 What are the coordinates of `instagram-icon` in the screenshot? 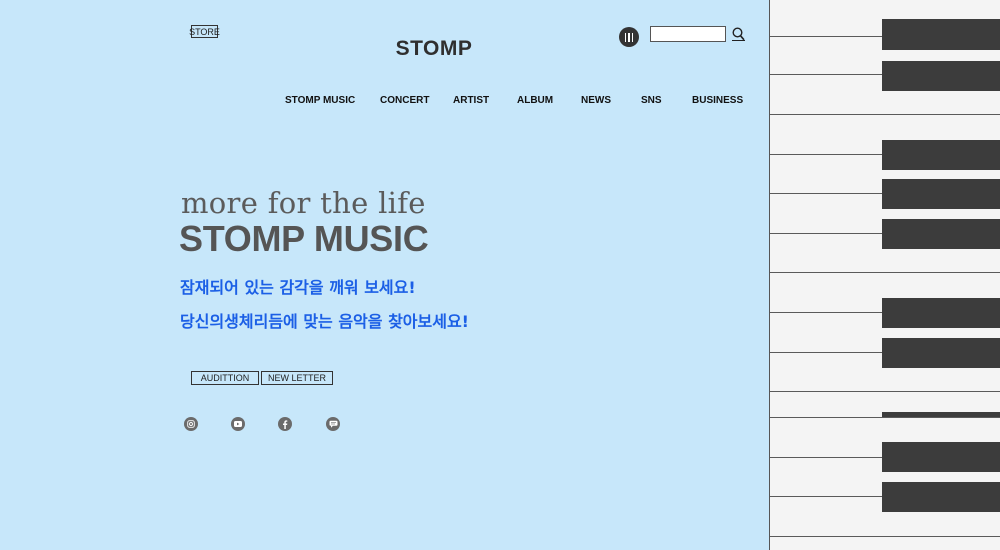 It's located at (191, 424).